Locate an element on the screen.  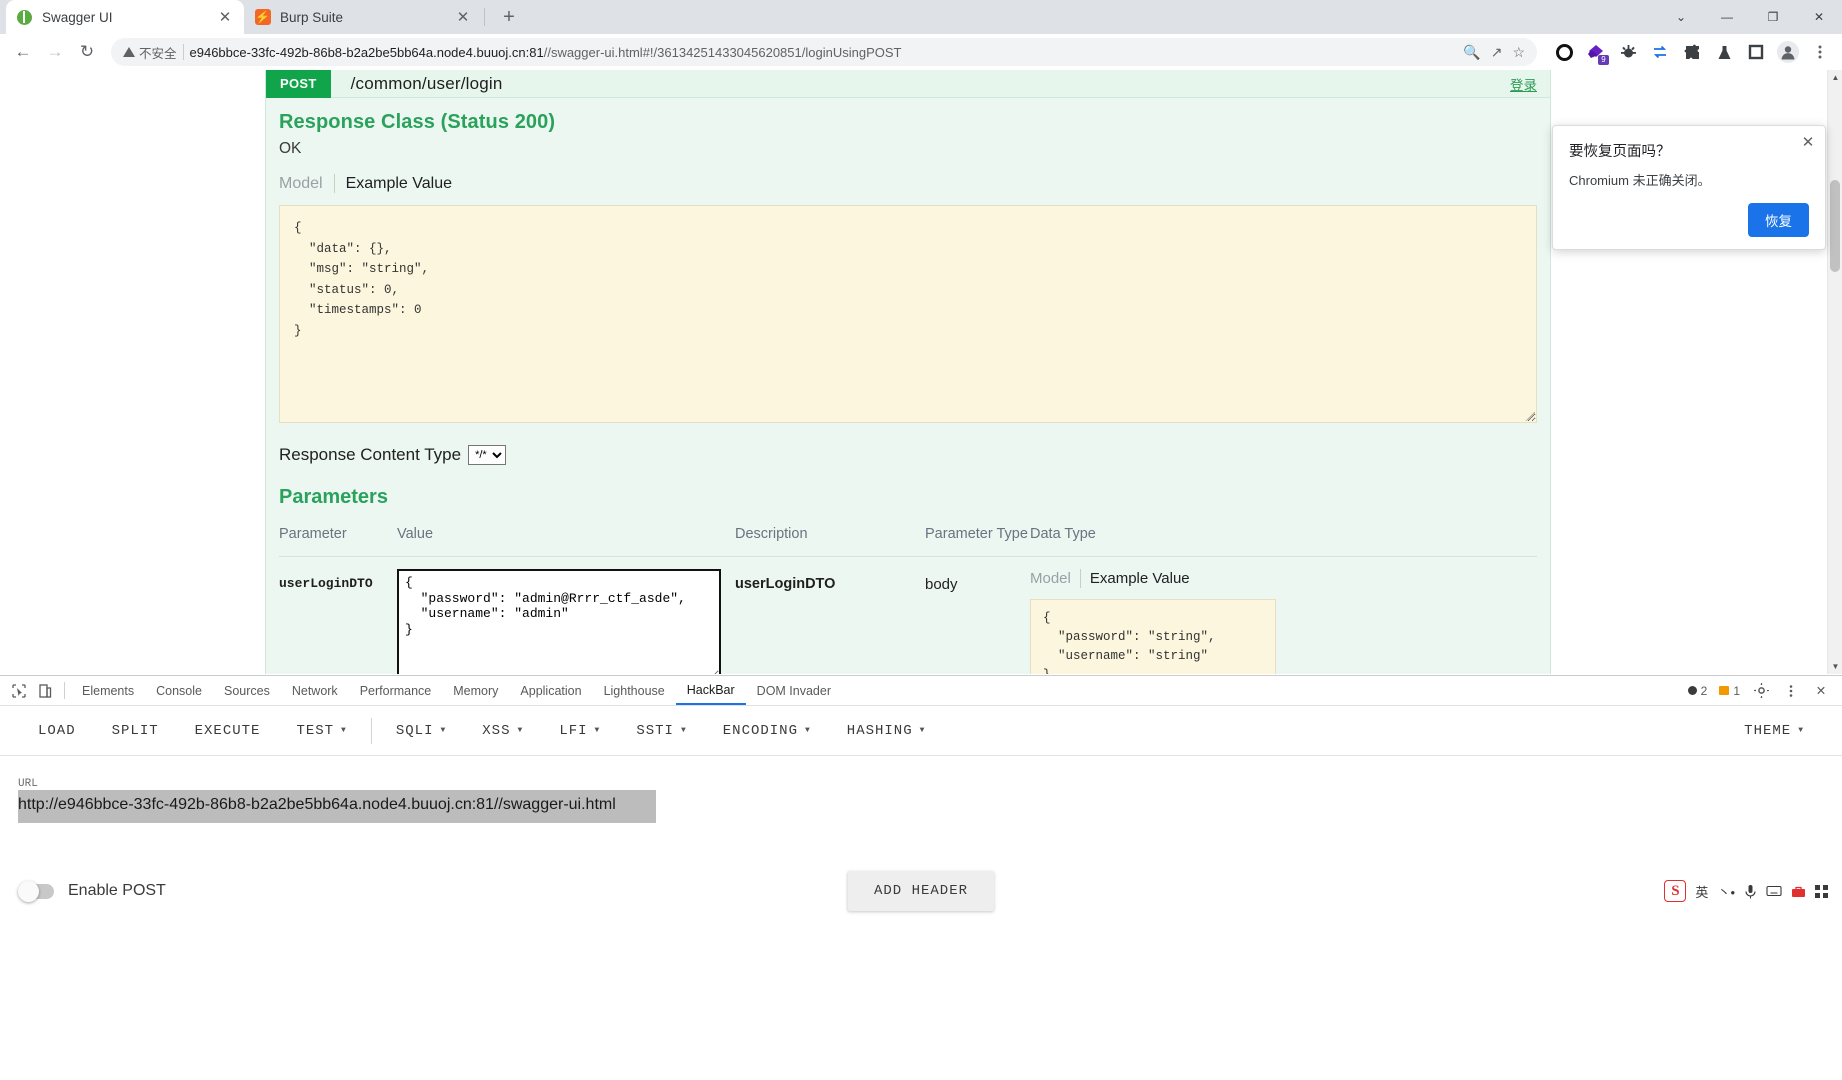
devtools-tab-sources: Sources is located at coordinates (247, 690).